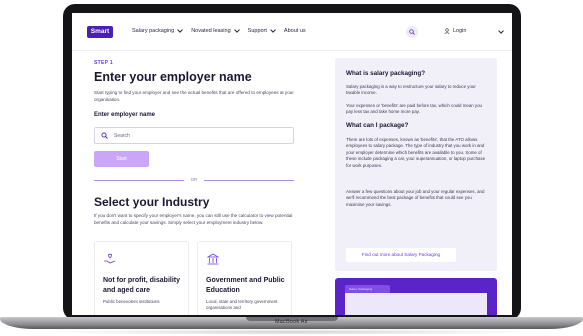 This screenshot has height=336, width=583. I want to click on panel-question-2: What can I package?, so click(377, 125).